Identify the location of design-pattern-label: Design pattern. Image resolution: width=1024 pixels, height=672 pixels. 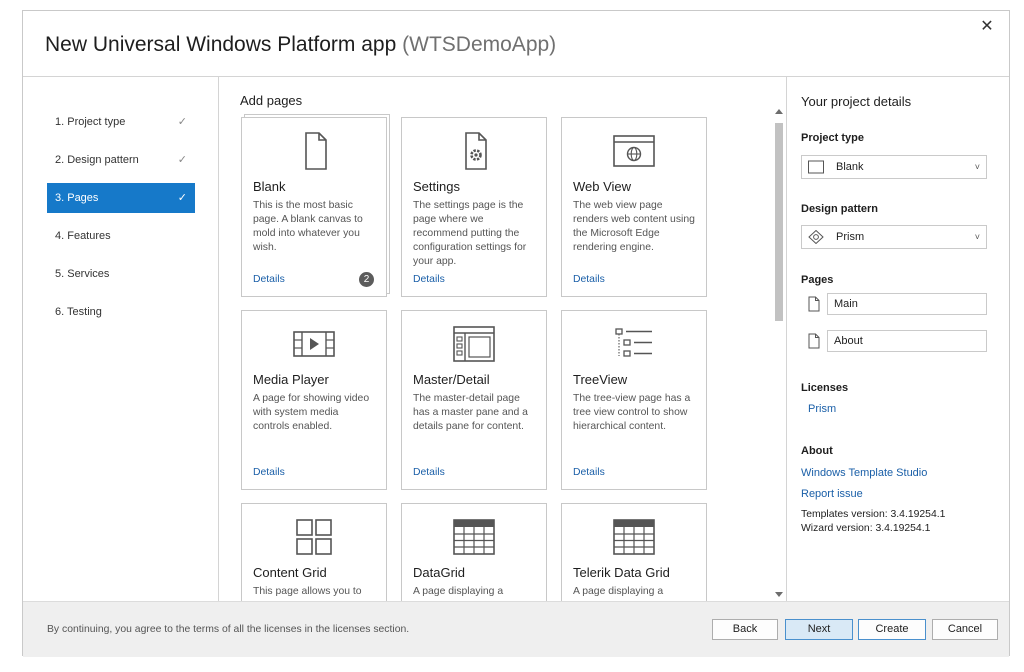
(840, 209).